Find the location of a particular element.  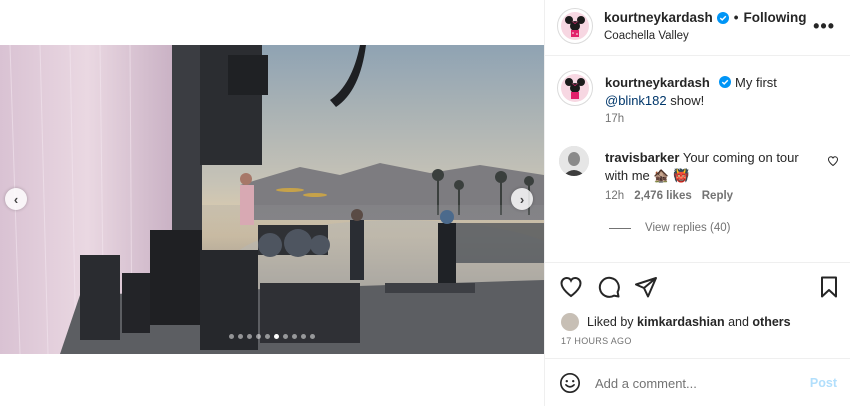

carousel-indicator is located at coordinates (272, 336).